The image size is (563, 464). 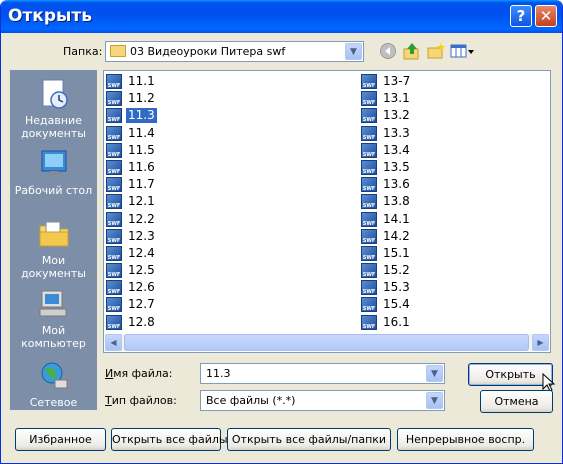 I want to click on look-in-combo: 03 Видеоуроки Питера swf ▼, so click(x=234, y=51).